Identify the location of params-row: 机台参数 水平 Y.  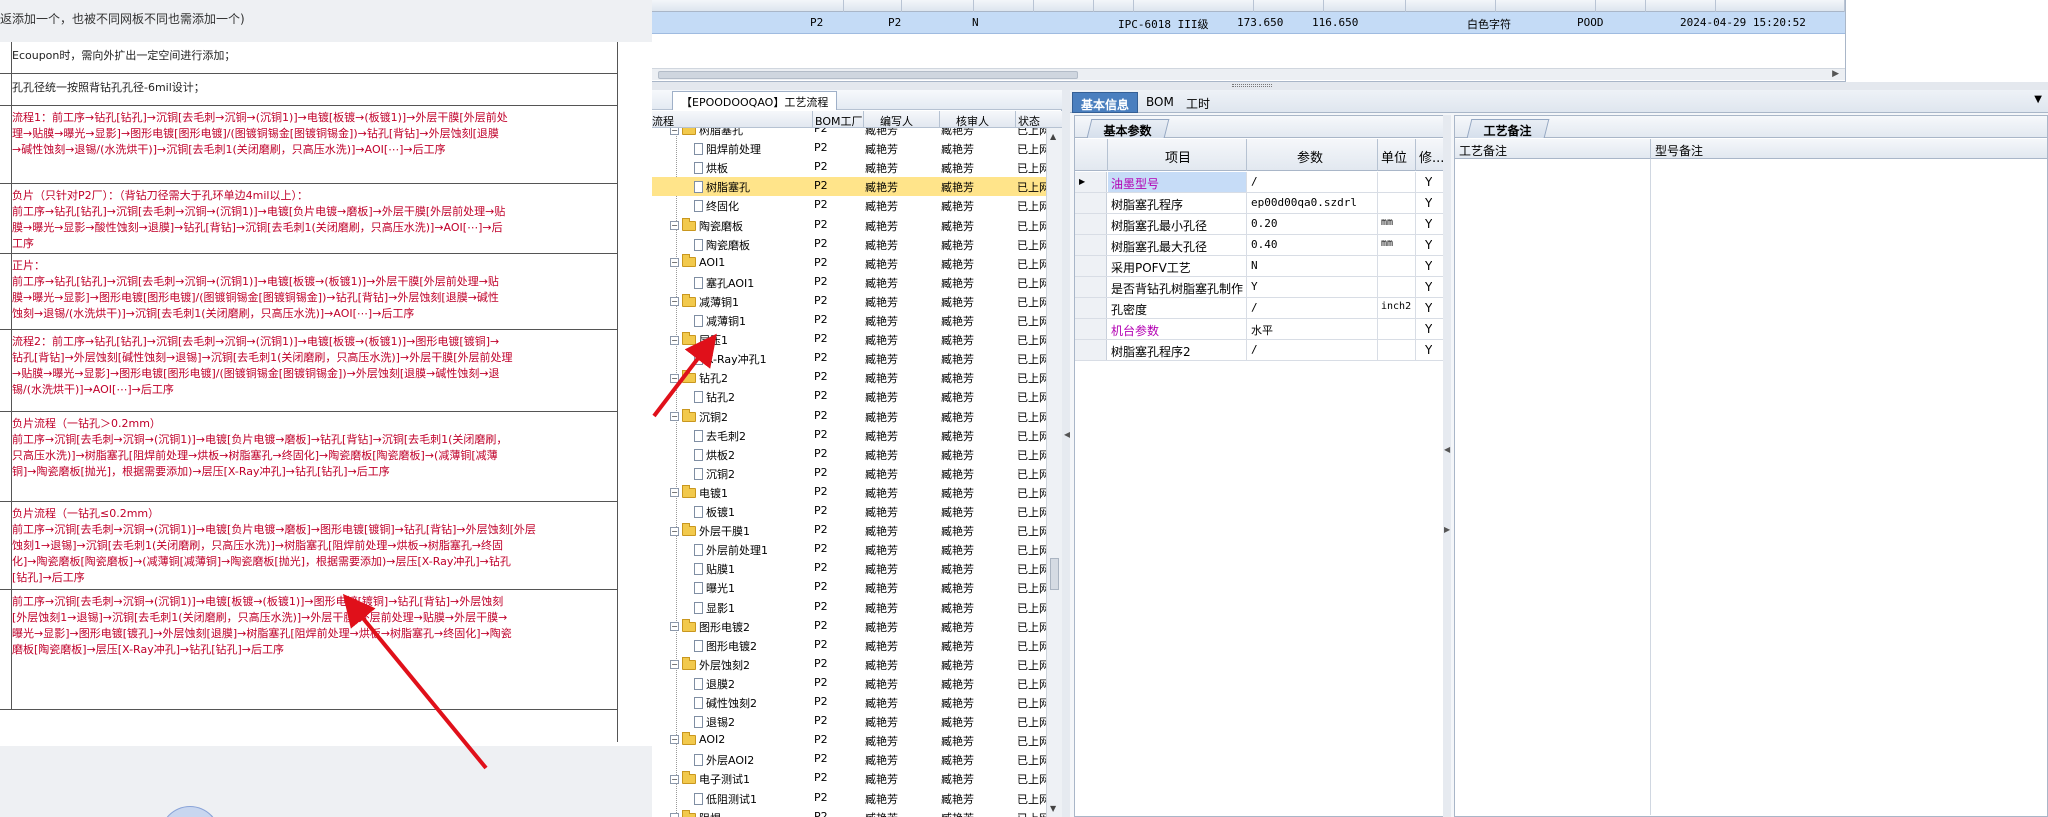
(1259, 329).